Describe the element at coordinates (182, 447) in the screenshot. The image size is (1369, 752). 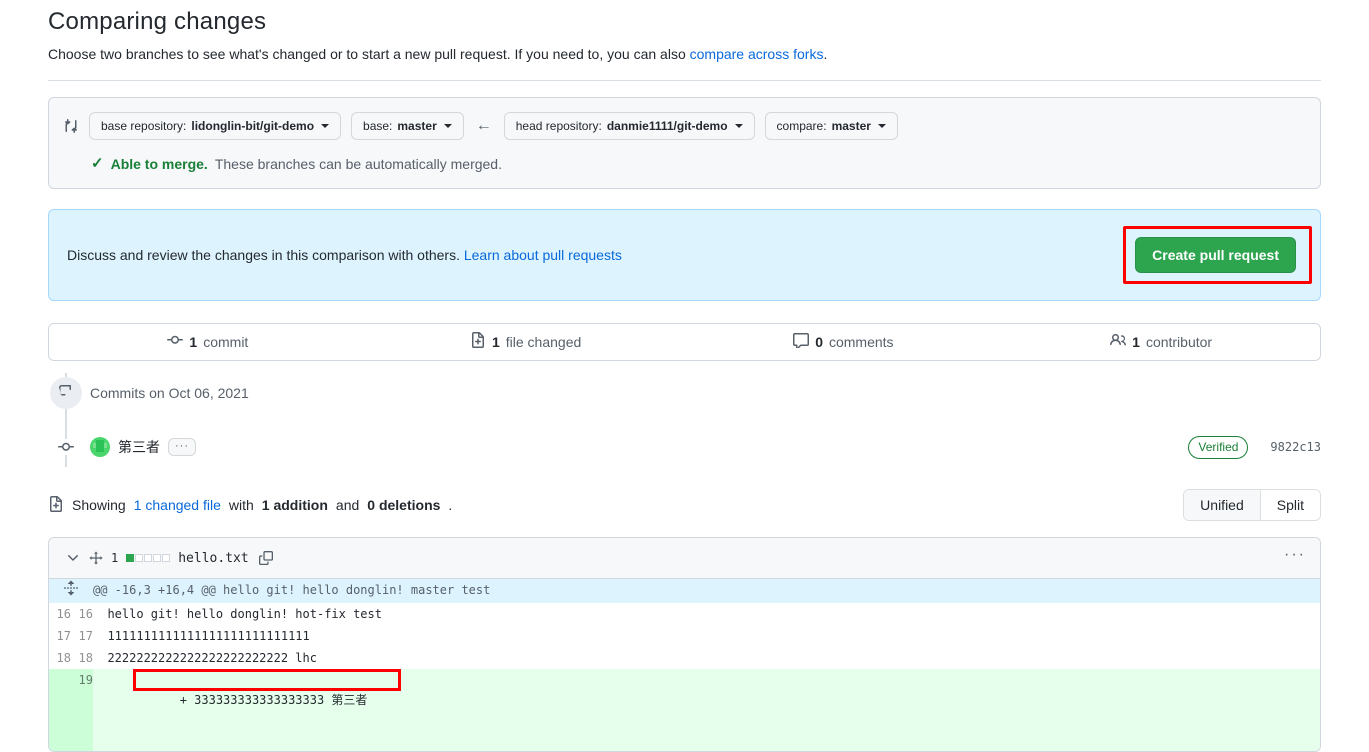
I see `commit-expand-button: ···` at that location.